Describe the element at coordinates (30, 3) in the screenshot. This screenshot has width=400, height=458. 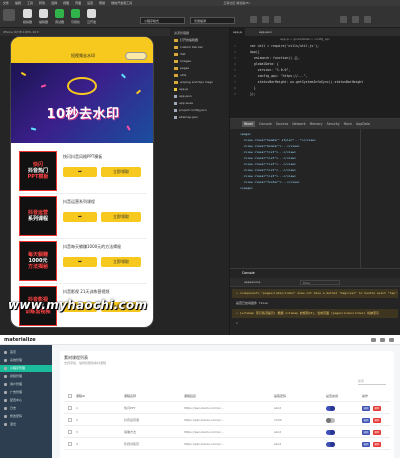
I see `menu-item: 工具` at that location.